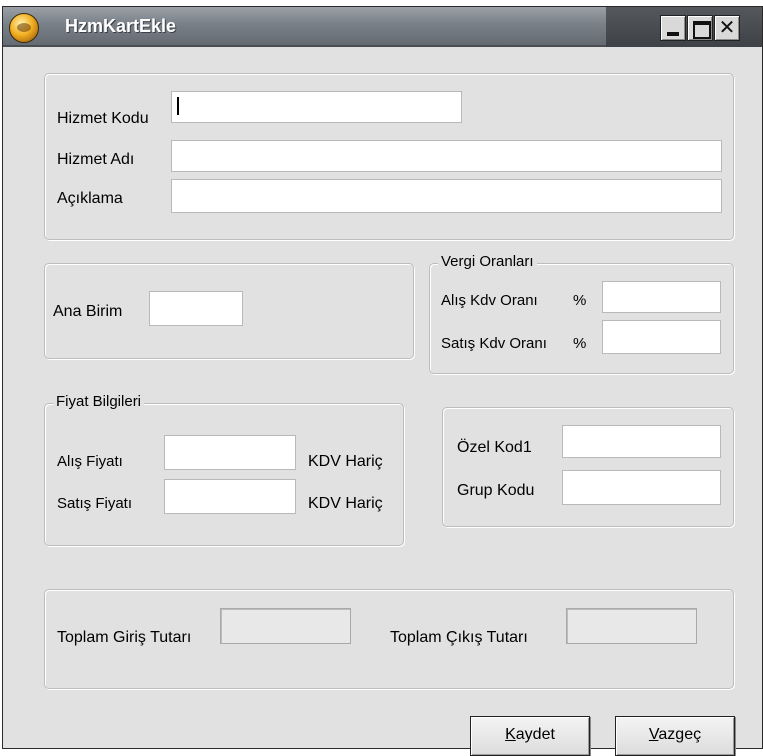  I want to click on total-in-input, so click(285, 626).